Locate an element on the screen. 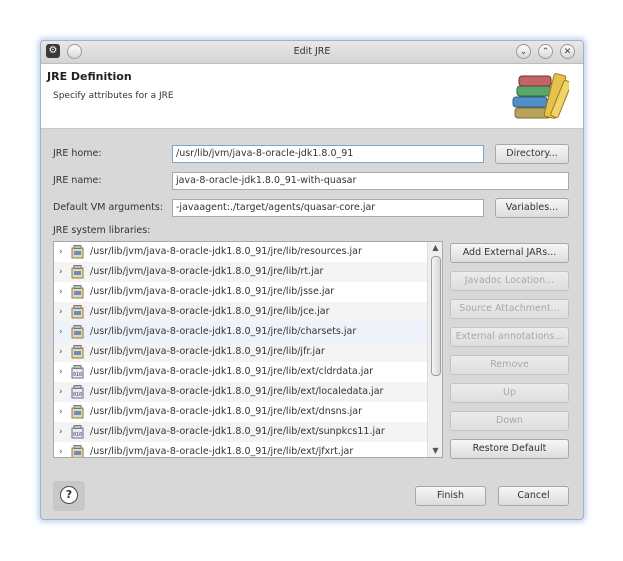  libraries-label: JRE system libraries: is located at coordinates (102, 230).